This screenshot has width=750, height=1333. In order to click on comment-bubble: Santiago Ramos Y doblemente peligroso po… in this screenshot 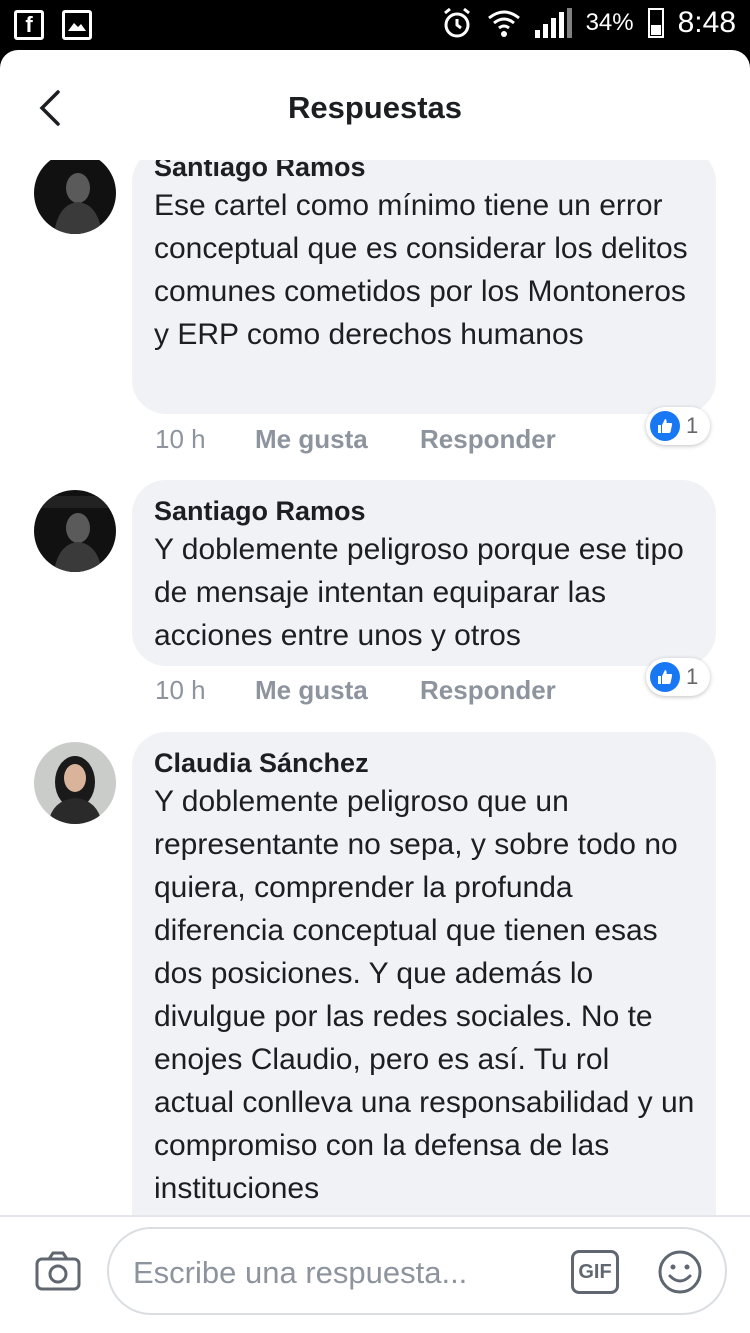, I will do `click(424, 573)`.